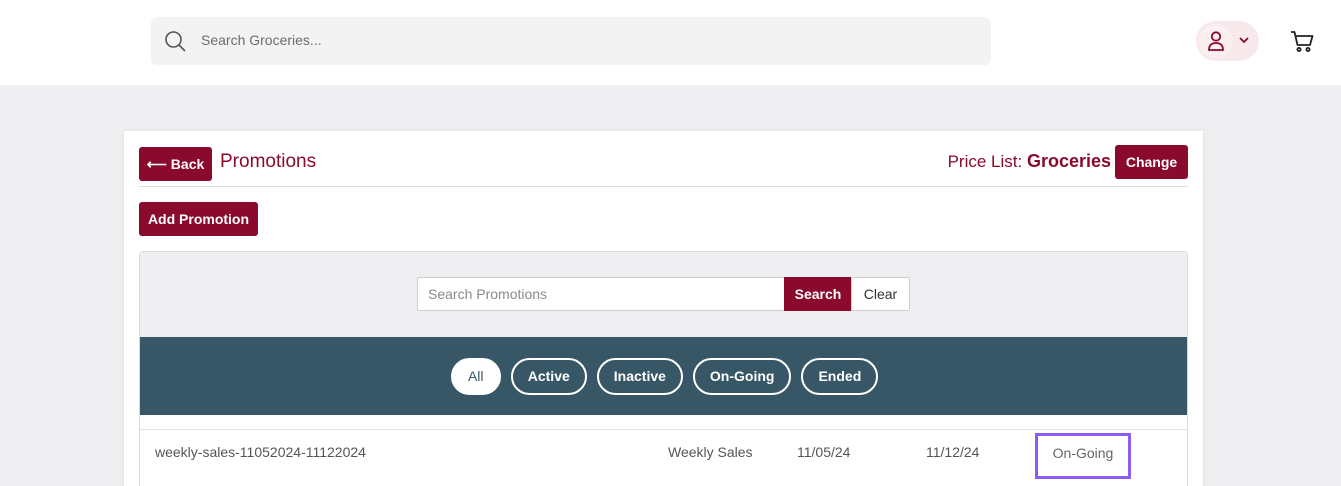  I want to click on search-button: Search, so click(818, 294).